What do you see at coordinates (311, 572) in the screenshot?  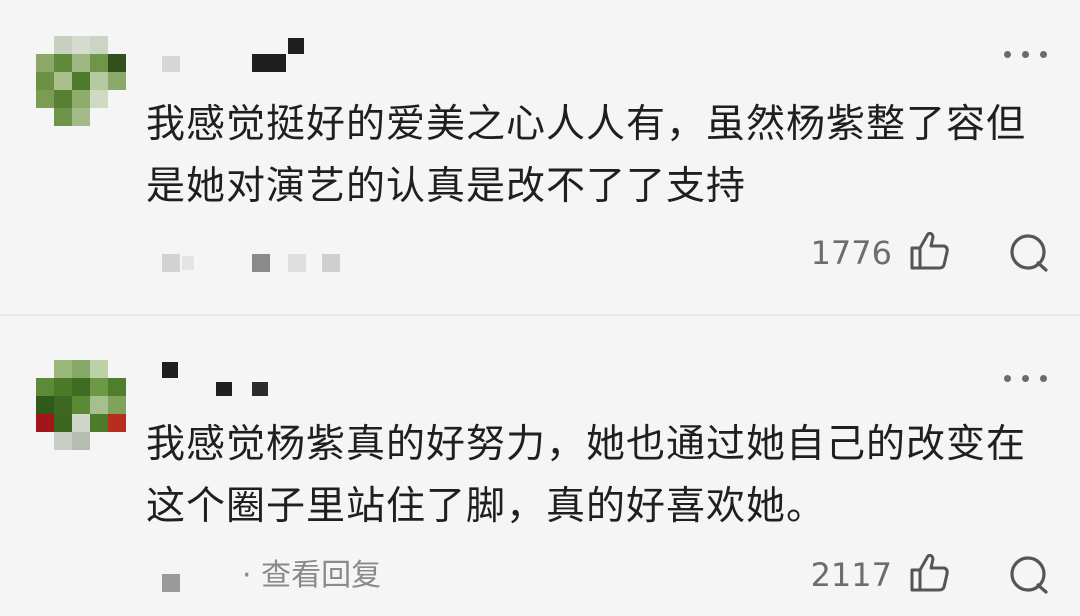 I see `view-replies-link: · 查看回复` at bounding box center [311, 572].